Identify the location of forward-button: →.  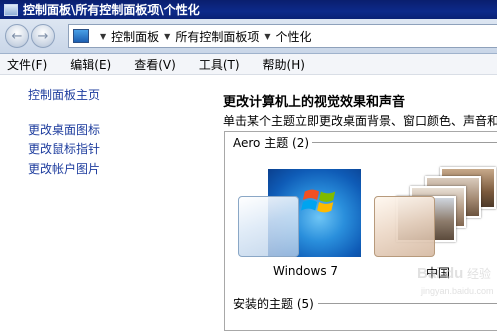
(43, 36).